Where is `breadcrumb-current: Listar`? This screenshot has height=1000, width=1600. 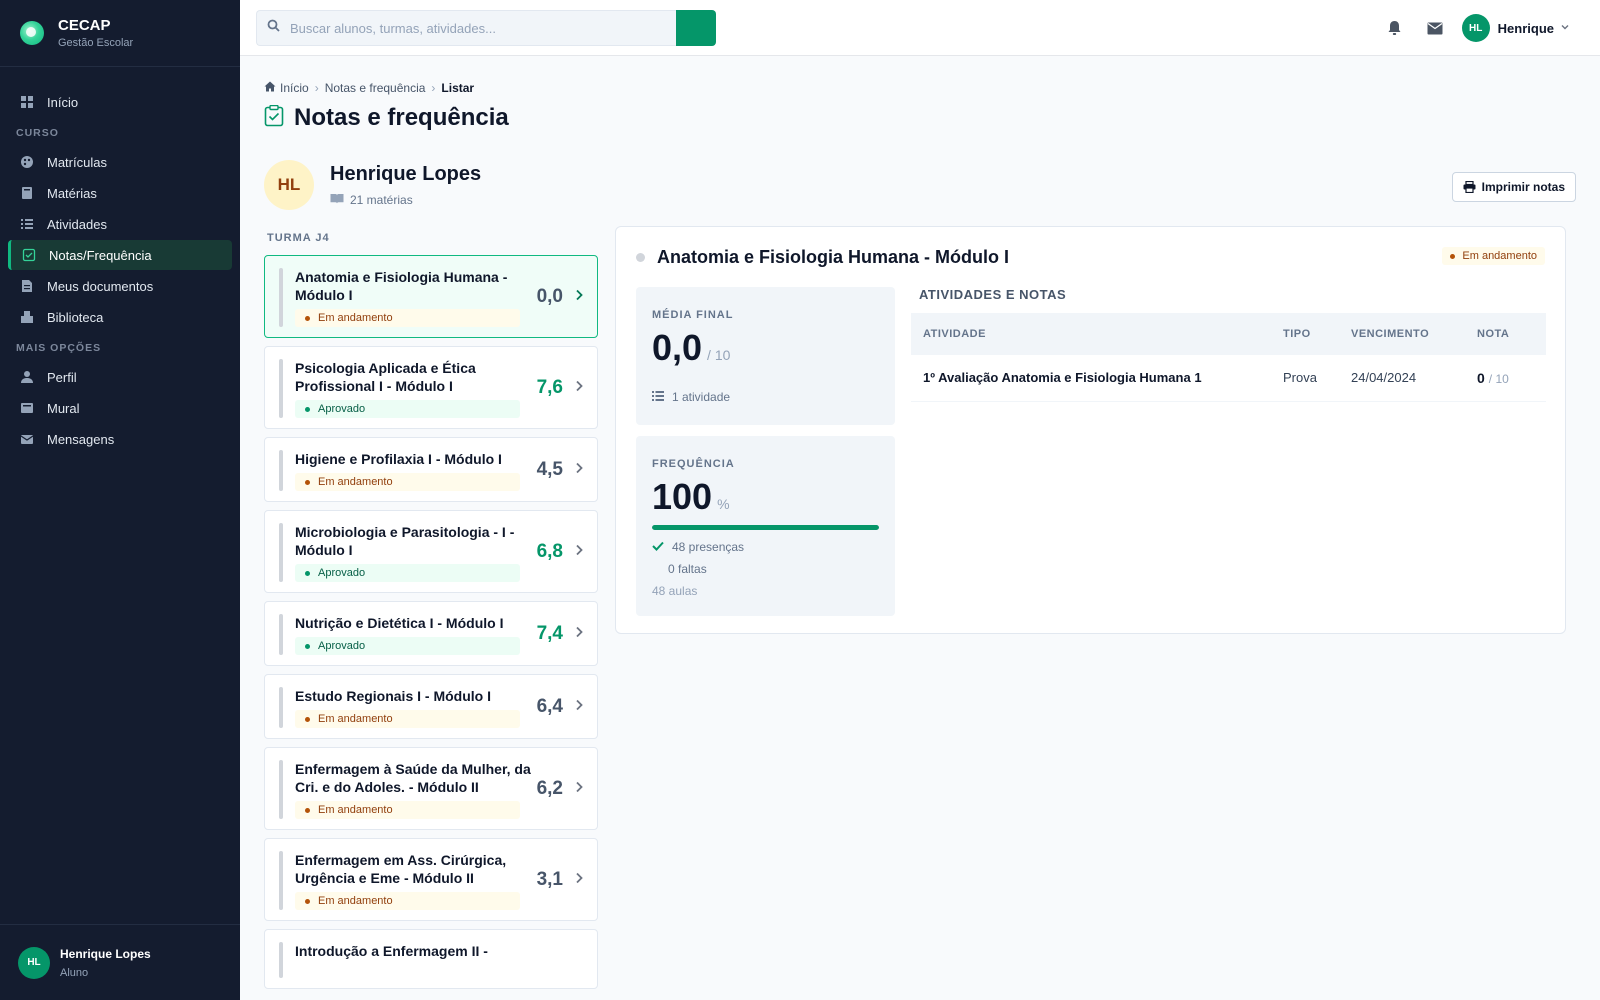
breadcrumb-current: Listar is located at coordinates (458, 88).